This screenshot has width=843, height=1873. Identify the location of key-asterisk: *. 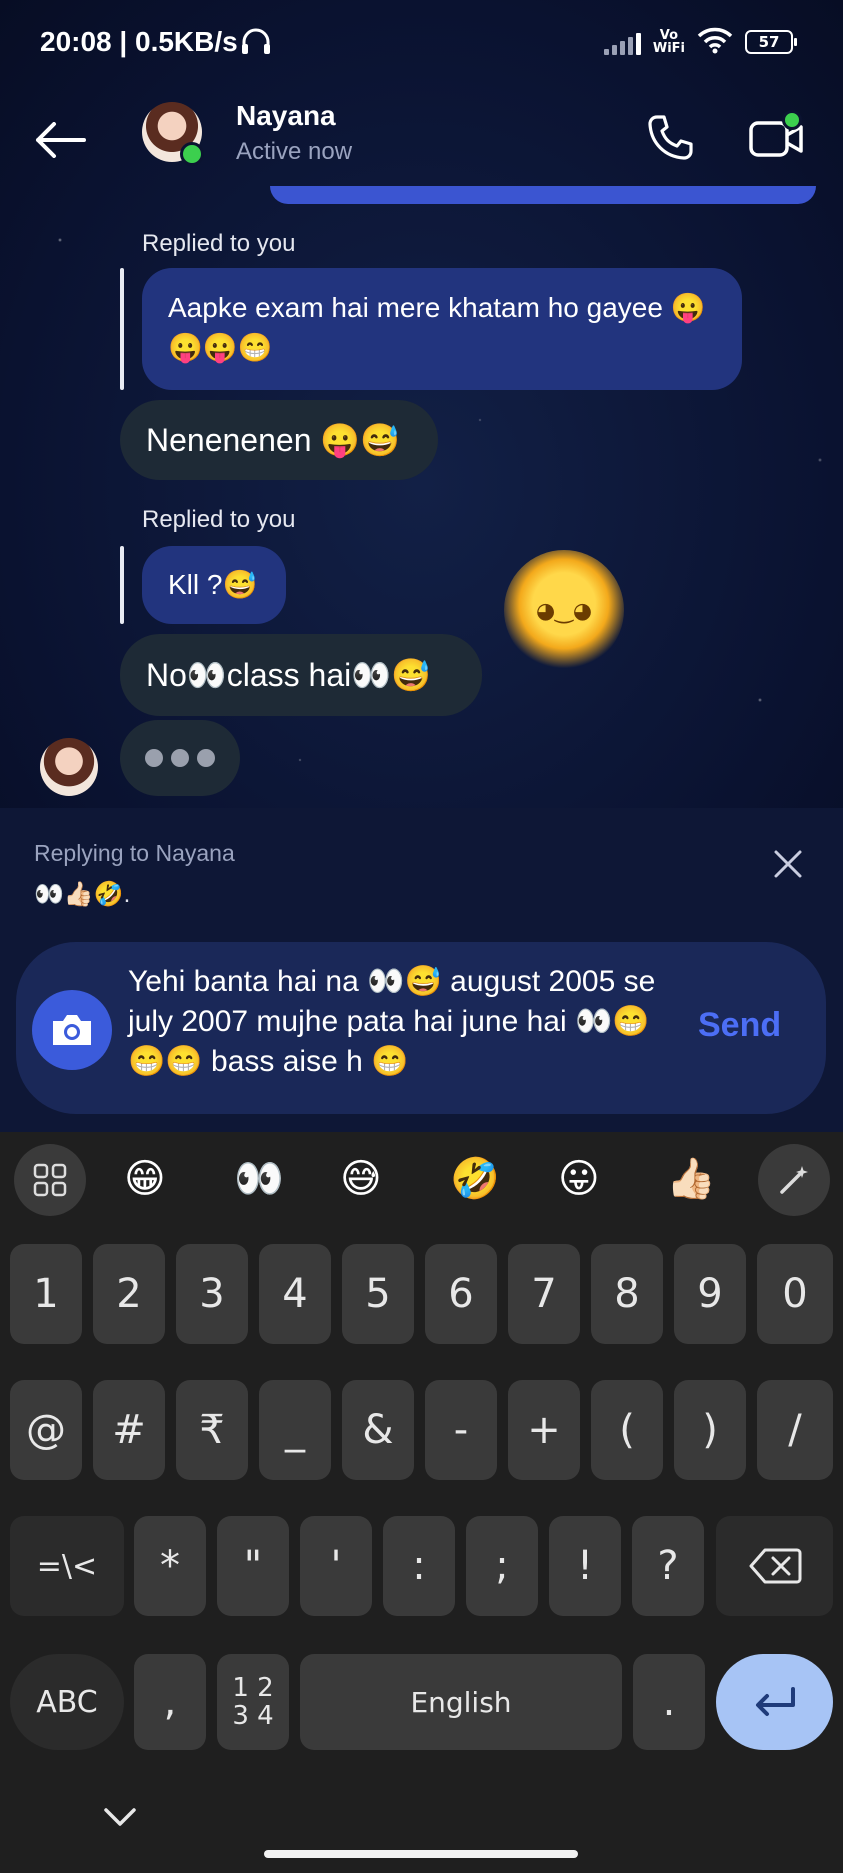
(170, 1566).